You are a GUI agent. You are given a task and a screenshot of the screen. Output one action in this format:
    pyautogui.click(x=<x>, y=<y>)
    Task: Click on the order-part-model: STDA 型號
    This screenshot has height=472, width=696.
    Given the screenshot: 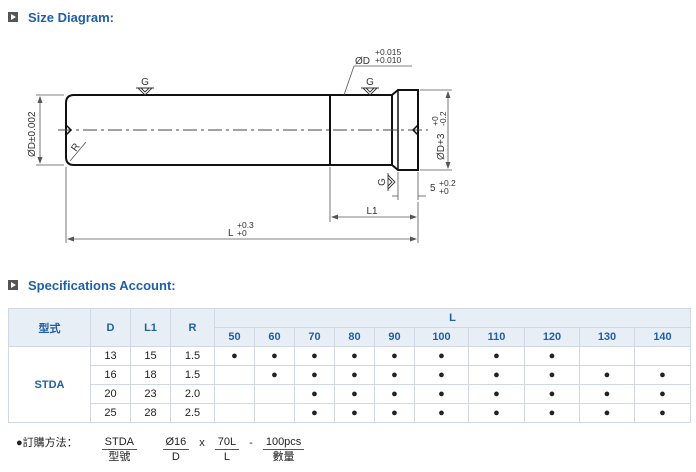 What is the action you would take?
    pyautogui.click(x=119, y=450)
    